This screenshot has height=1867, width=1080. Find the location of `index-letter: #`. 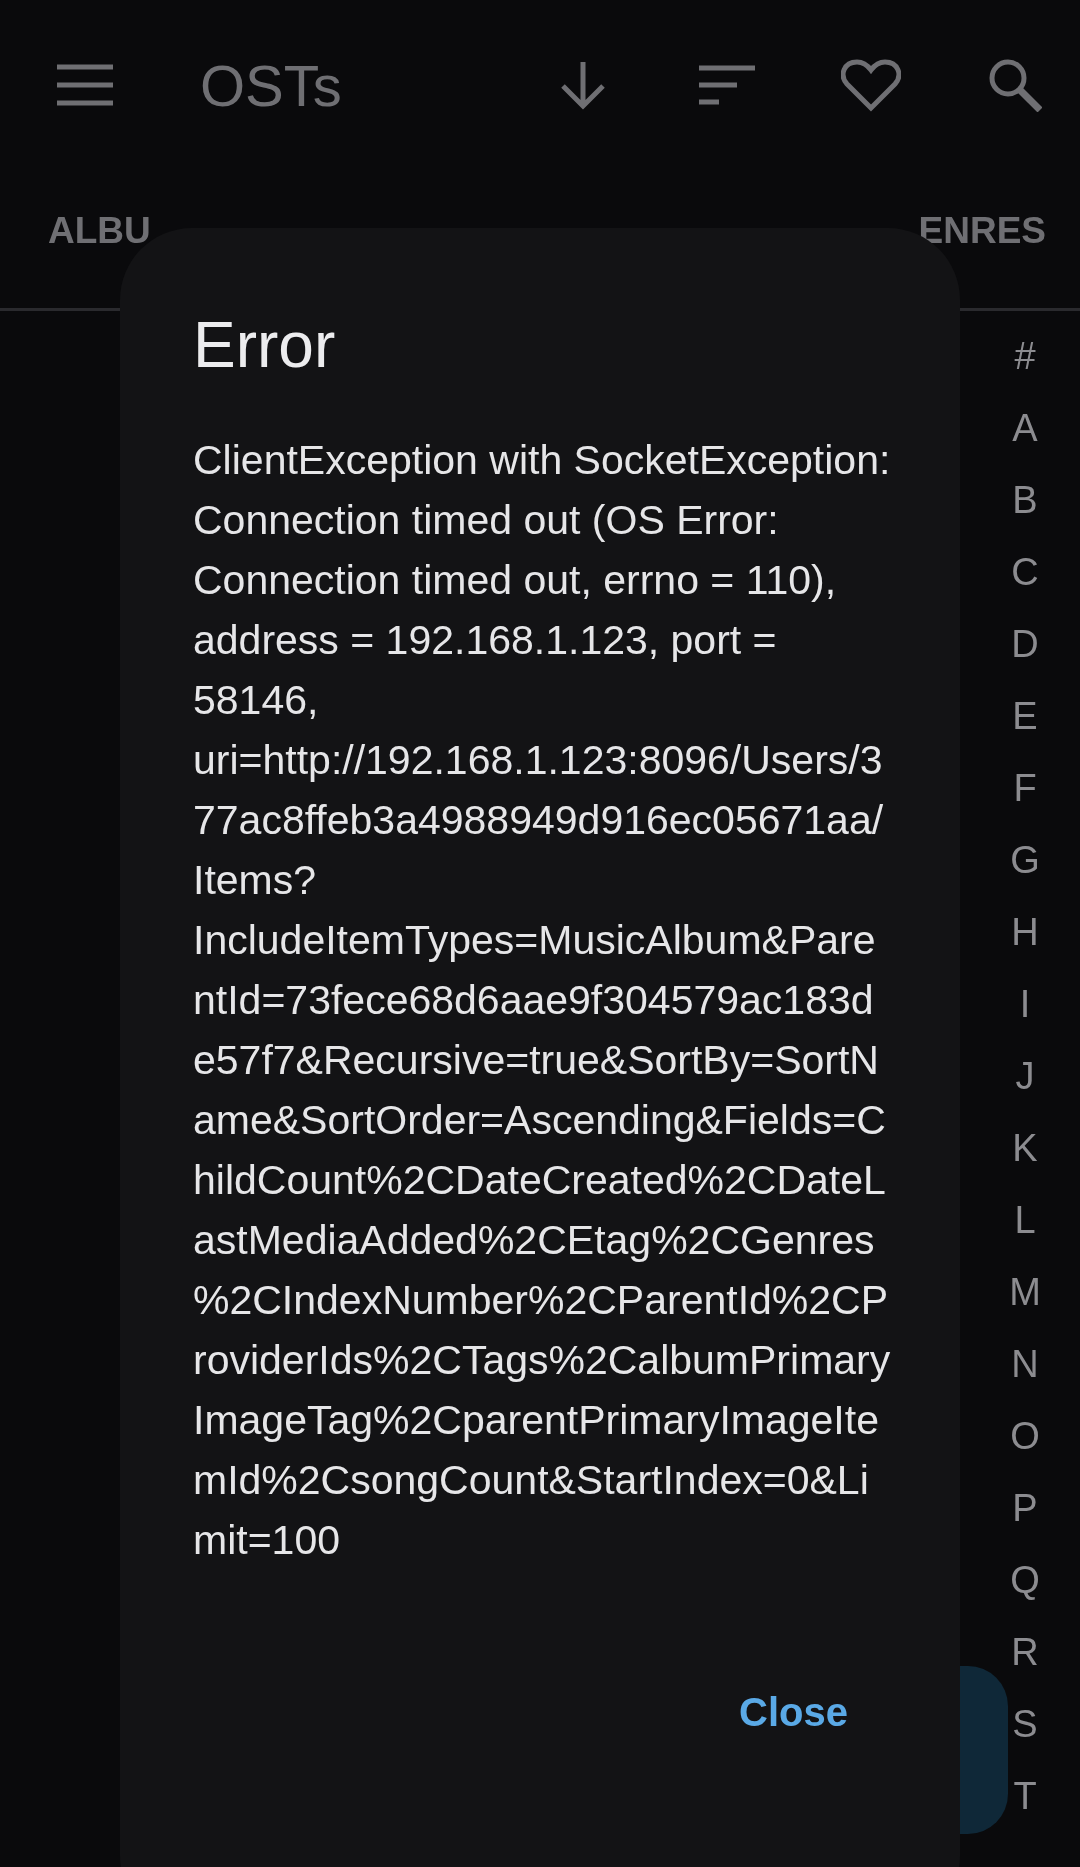

index-letter: # is located at coordinates (1025, 356).